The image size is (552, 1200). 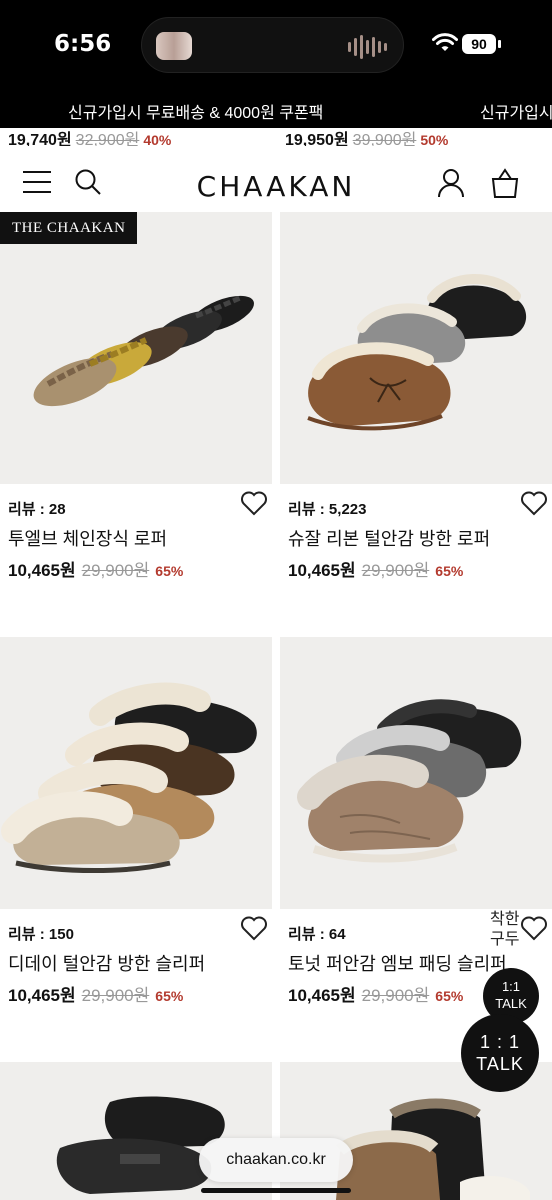 What do you see at coordinates (504, 930) in the screenshot?
I see `floating-promo-label: 착한 구두` at bounding box center [504, 930].